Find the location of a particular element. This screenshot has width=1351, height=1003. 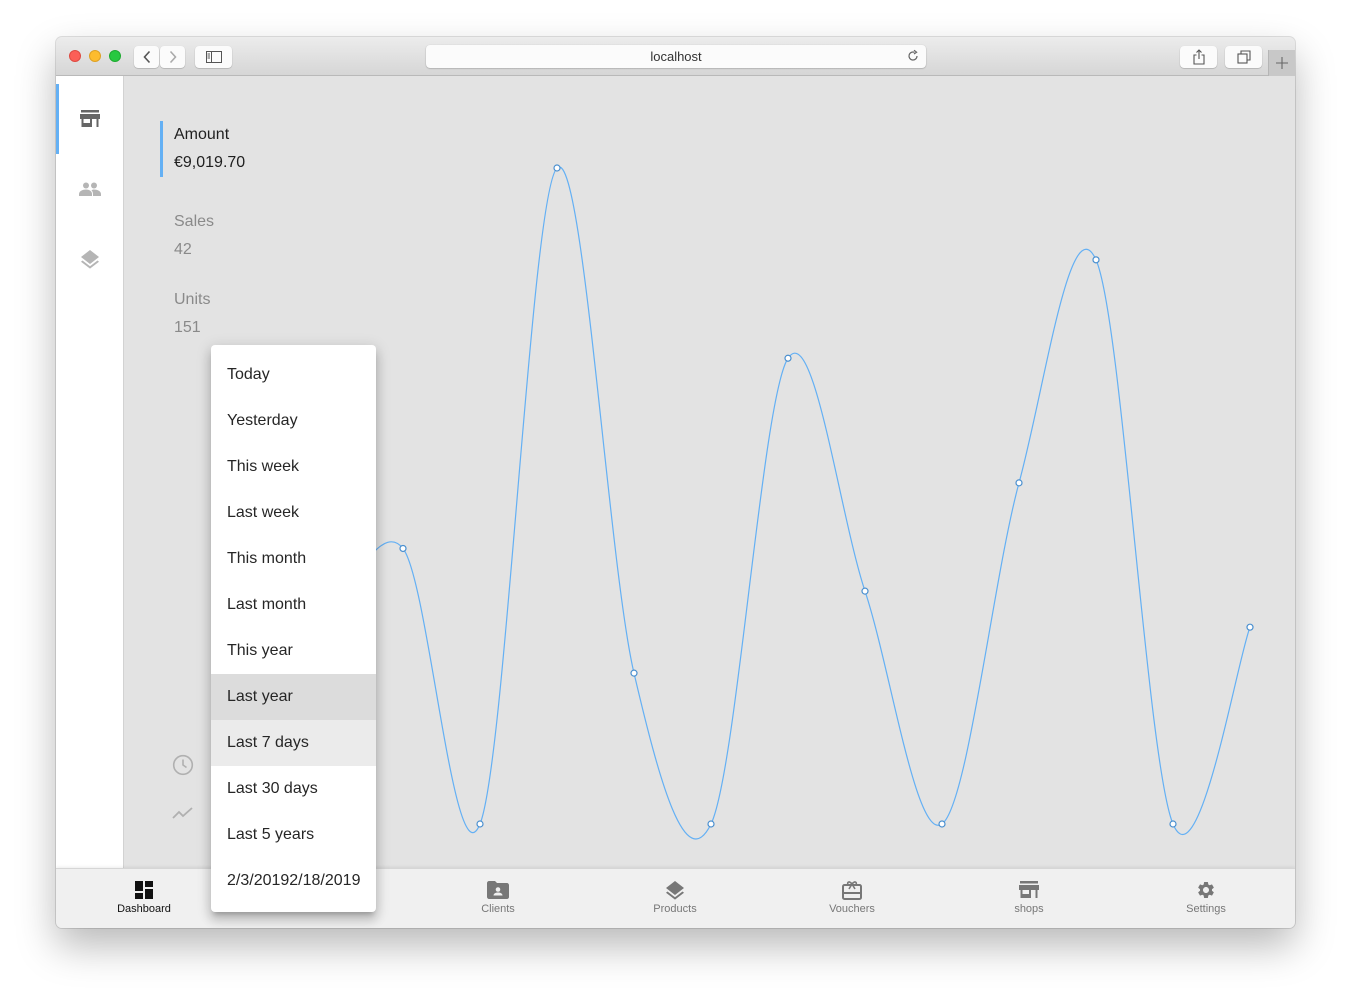

period-option: This year is located at coordinates (293, 651).